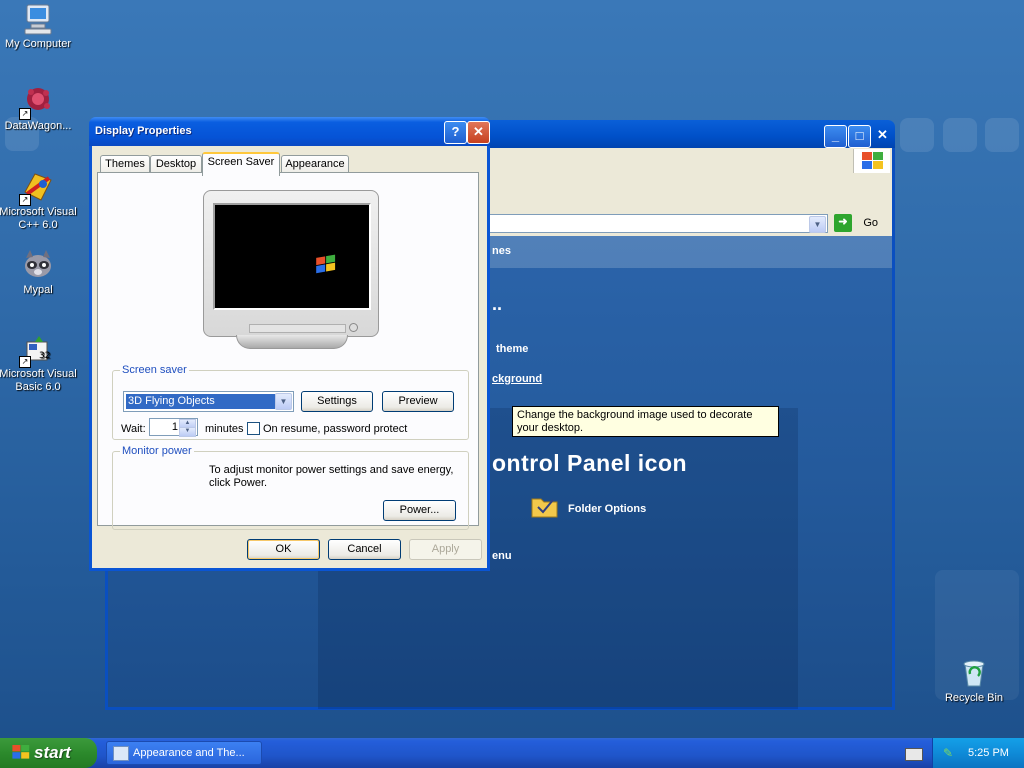 The image size is (1024, 768). Describe the element at coordinates (241, 164) in the screenshot. I see `tab-screen-saver: Screen Saver` at that location.